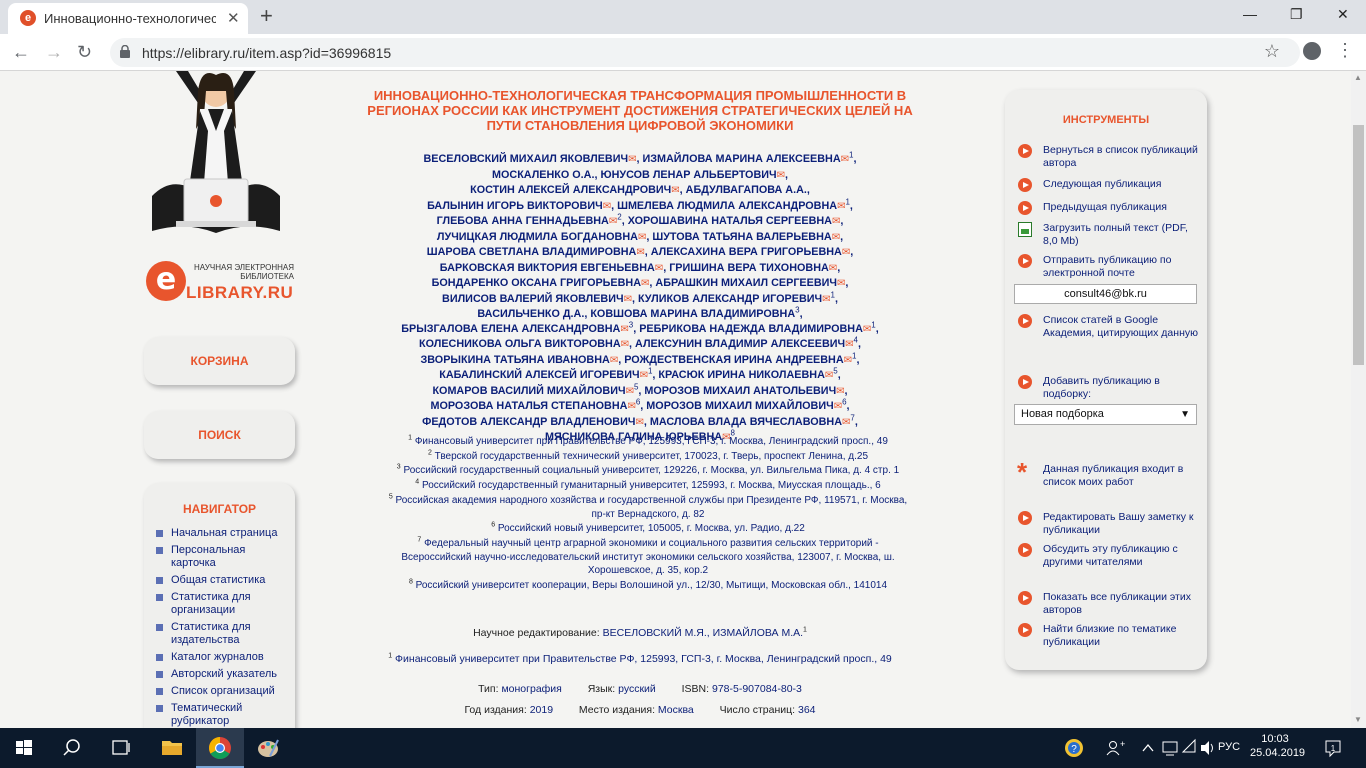 The height and width of the screenshot is (768, 1366). Describe the element at coordinates (222, 604) in the screenshot. I see `navigator-item: Статистика для организации` at that location.